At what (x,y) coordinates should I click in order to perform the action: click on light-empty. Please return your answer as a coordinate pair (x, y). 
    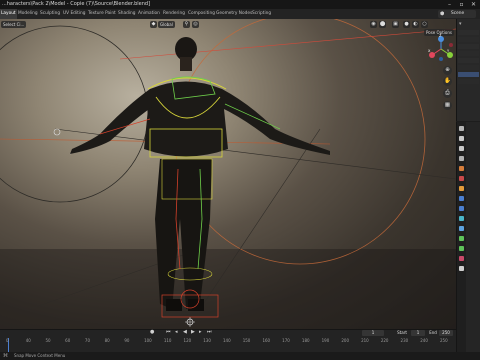
    Looking at the image, I should click on (57, 132).